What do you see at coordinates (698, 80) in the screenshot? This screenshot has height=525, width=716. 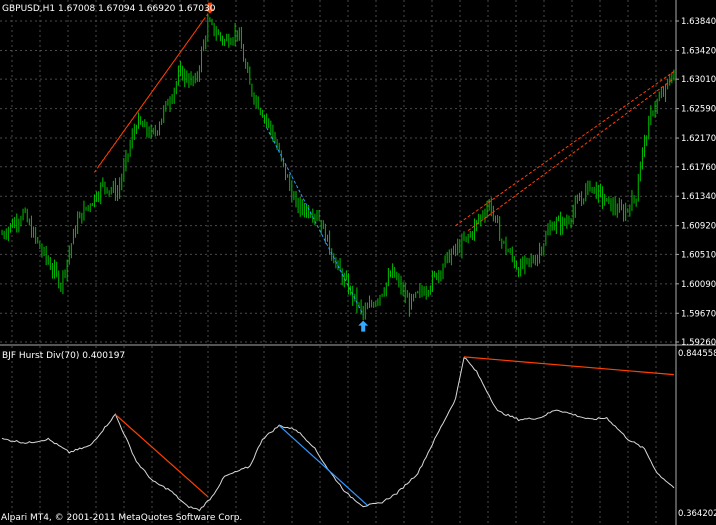 I see `price-axis-label: 1.63010` at bounding box center [698, 80].